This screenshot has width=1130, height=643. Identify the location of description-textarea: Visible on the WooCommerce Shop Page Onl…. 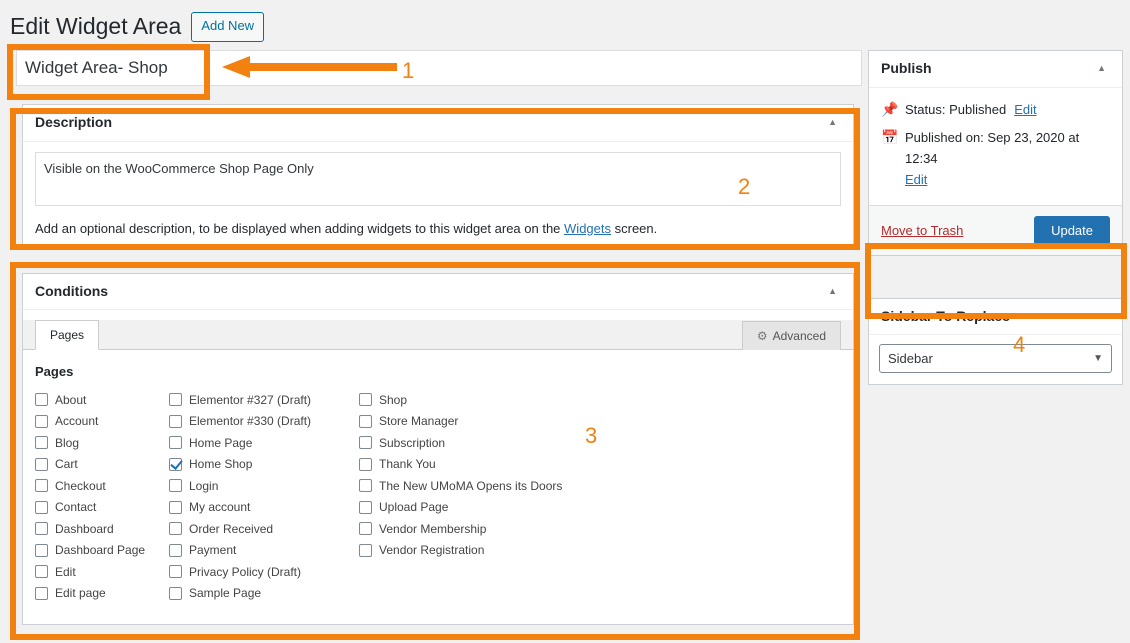
(438, 178).